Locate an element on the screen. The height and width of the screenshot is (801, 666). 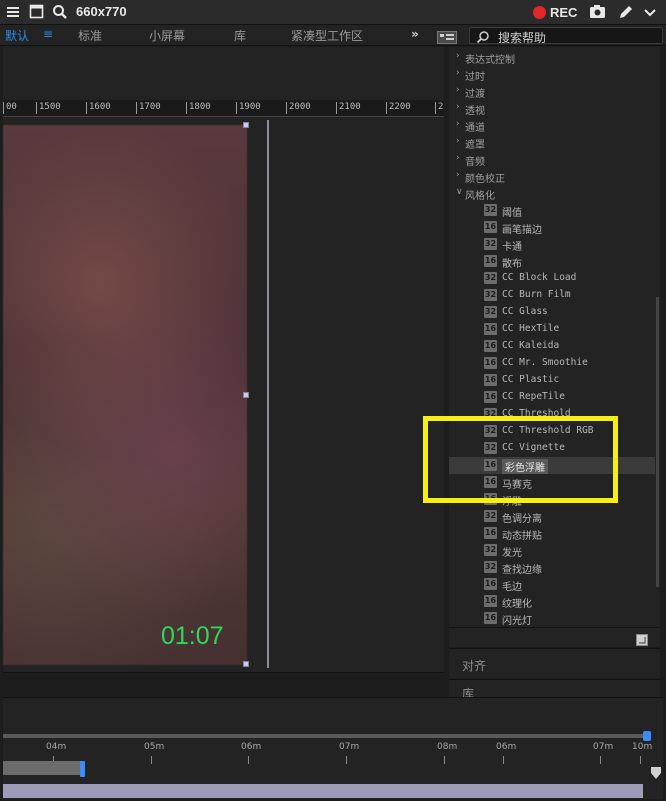
effect-item: 16 画笔描边 is located at coordinates (552, 227).